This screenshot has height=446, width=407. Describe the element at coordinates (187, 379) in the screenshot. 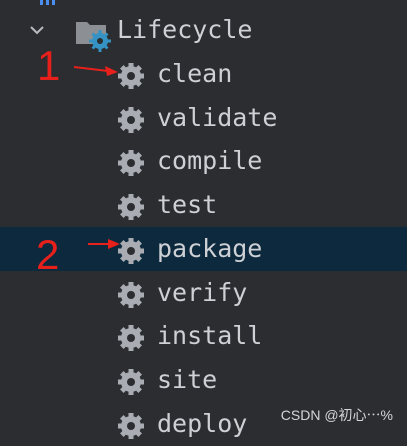

I see `tree-node-label: site` at that location.